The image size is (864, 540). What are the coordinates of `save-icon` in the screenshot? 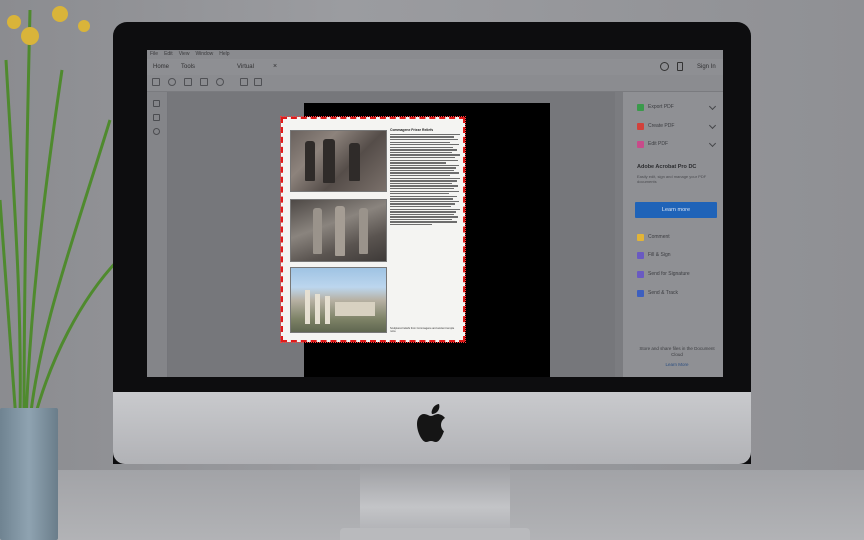 It's located at (156, 82).